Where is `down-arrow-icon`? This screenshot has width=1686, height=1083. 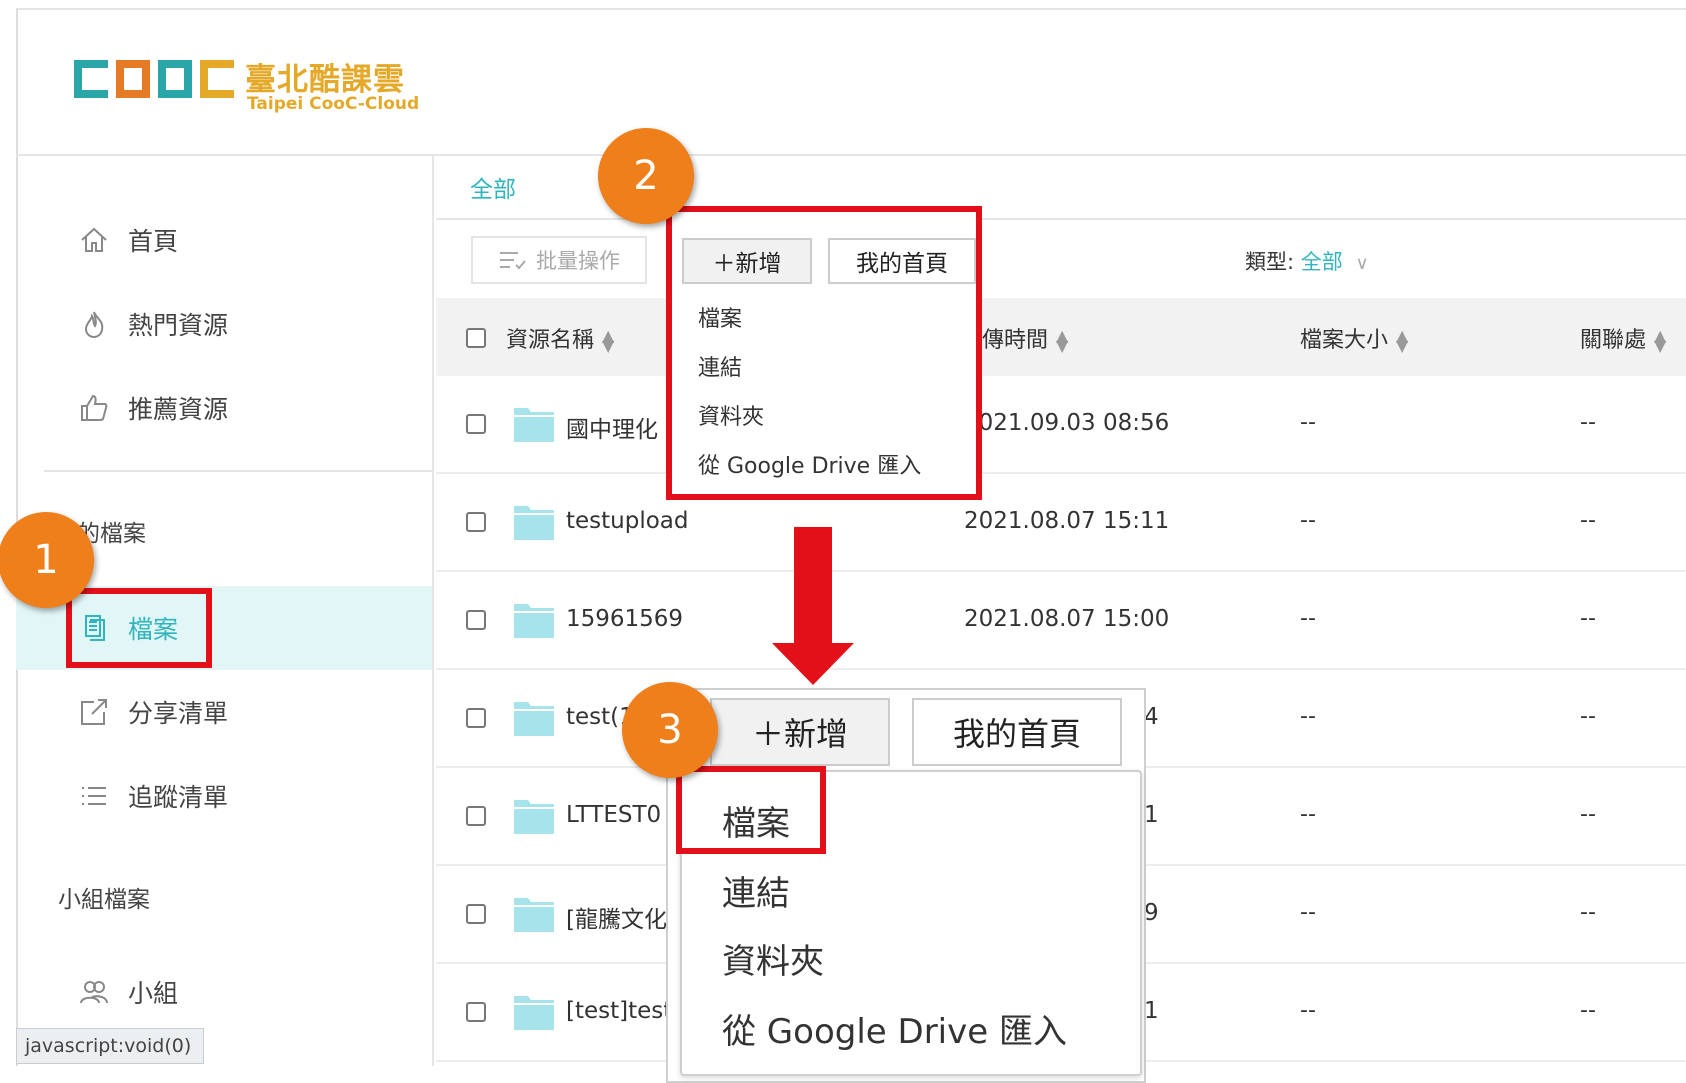 down-arrow-icon is located at coordinates (813, 664).